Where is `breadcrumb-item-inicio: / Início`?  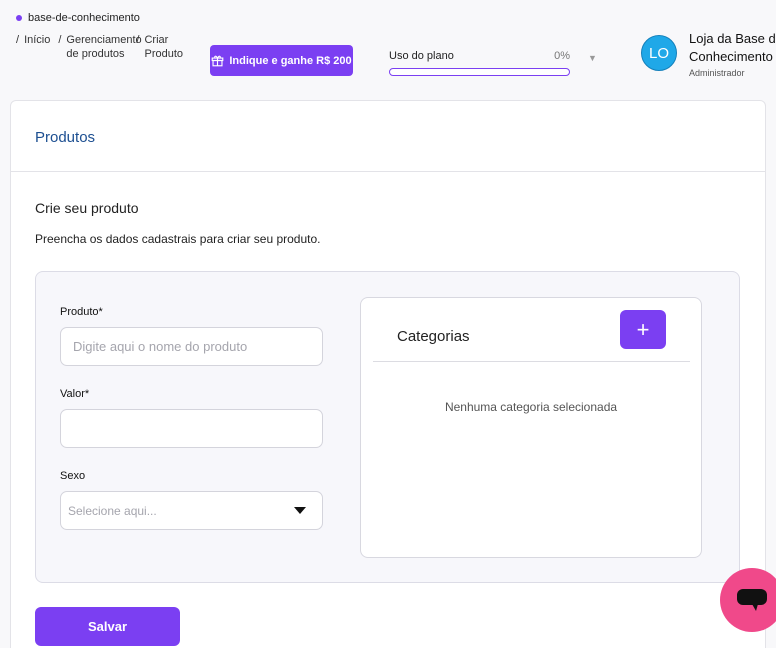 breadcrumb-item-inicio: / Início is located at coordinates (33, 47).